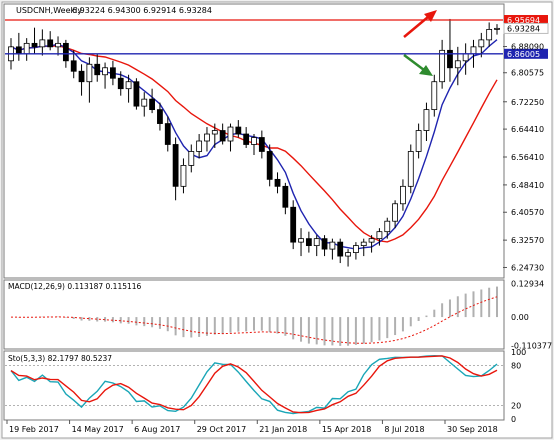 This screenshot has width=554, height=444. Describe the element at coordinates (346, 429) in the screenshot. I see `x-tick-label: 15 Apr 2018` at that location.